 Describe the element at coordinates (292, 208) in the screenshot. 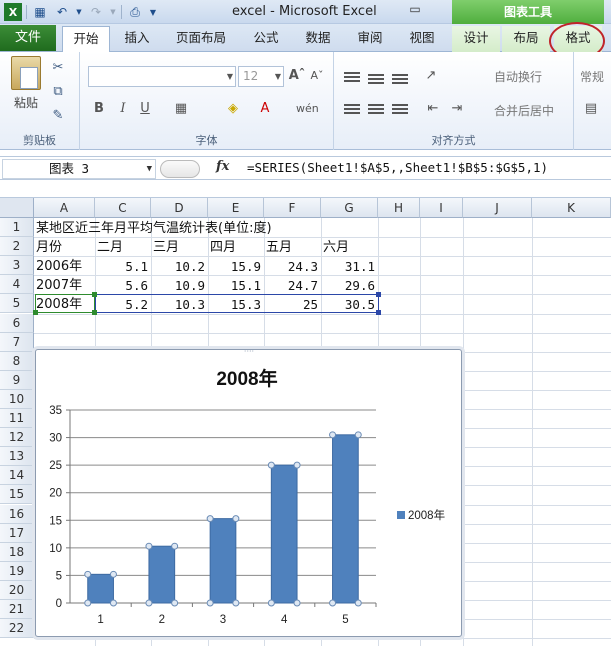

I see `column-header: F` at that location.